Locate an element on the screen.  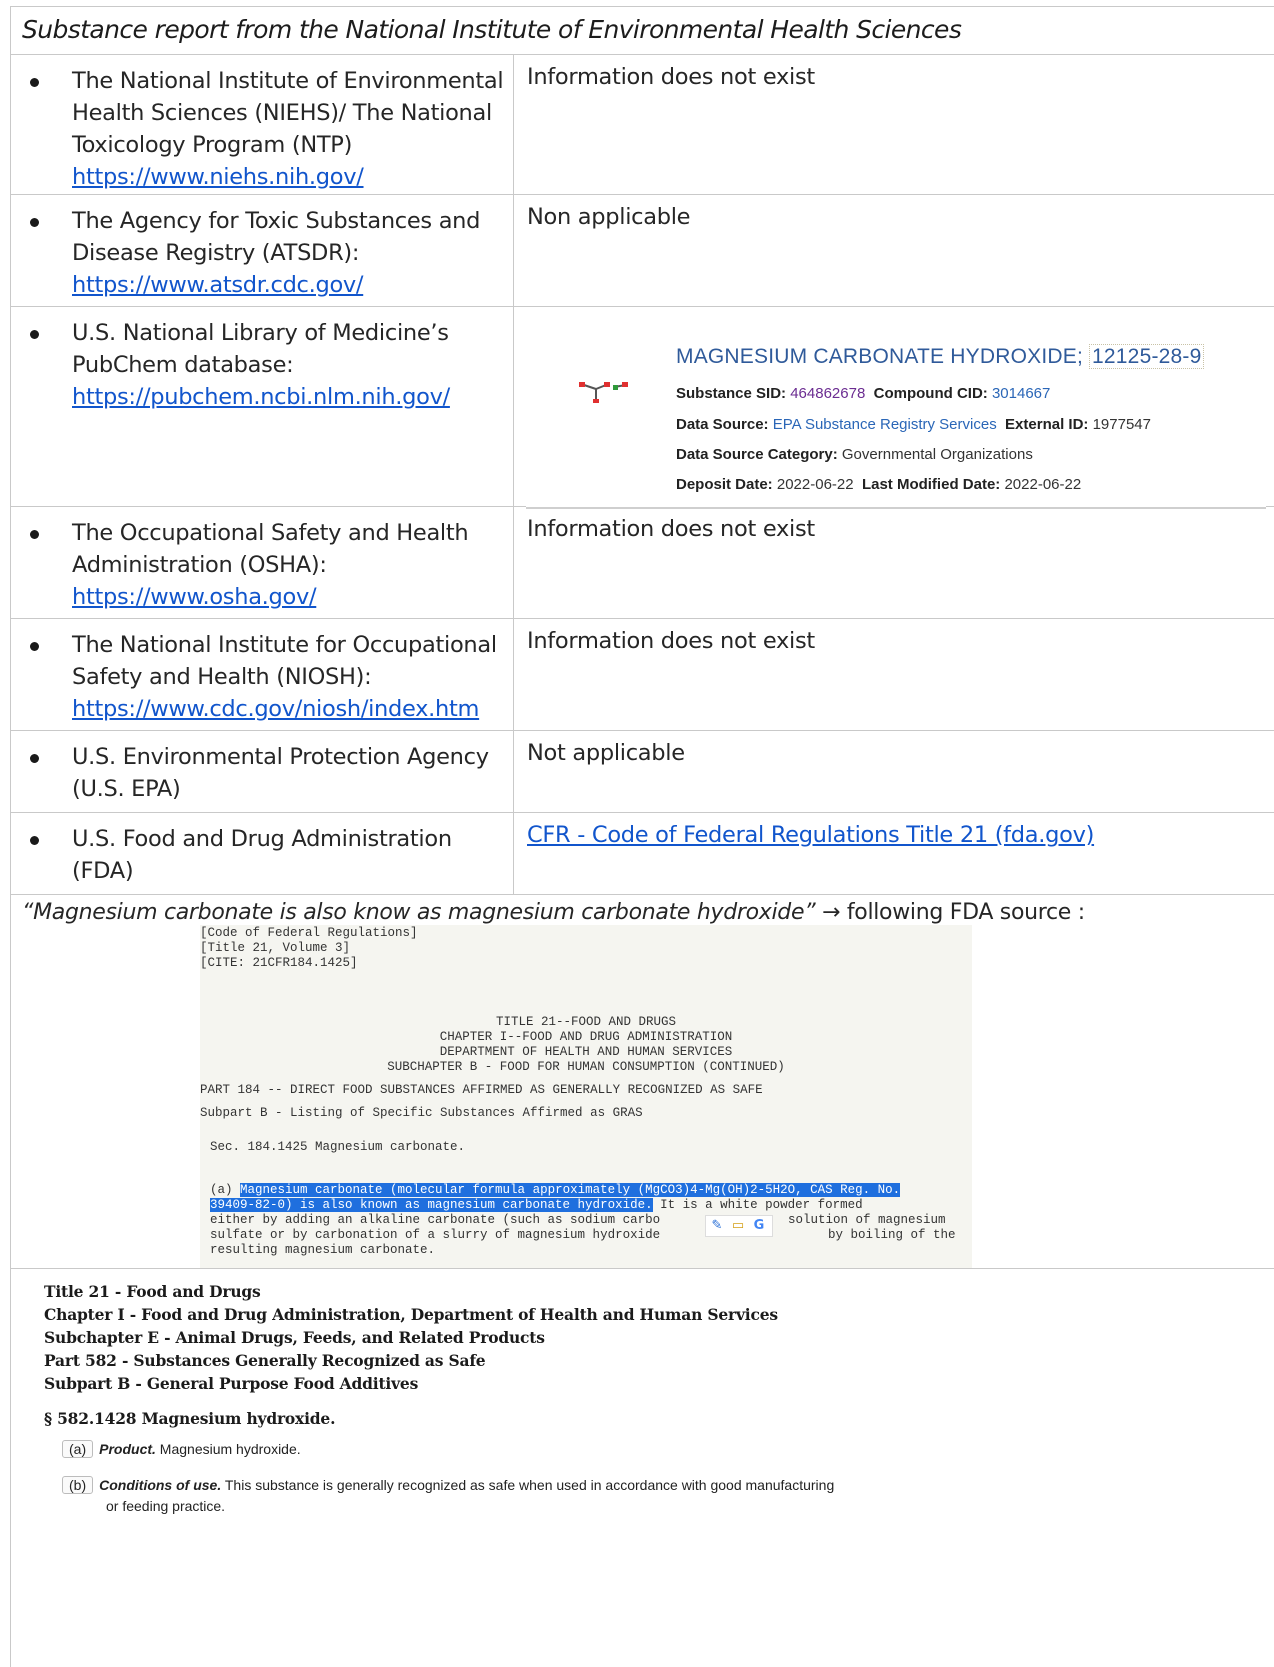
ecfr-title: Title 21 - Food and Drugs is located at coordinates (152, 1291).